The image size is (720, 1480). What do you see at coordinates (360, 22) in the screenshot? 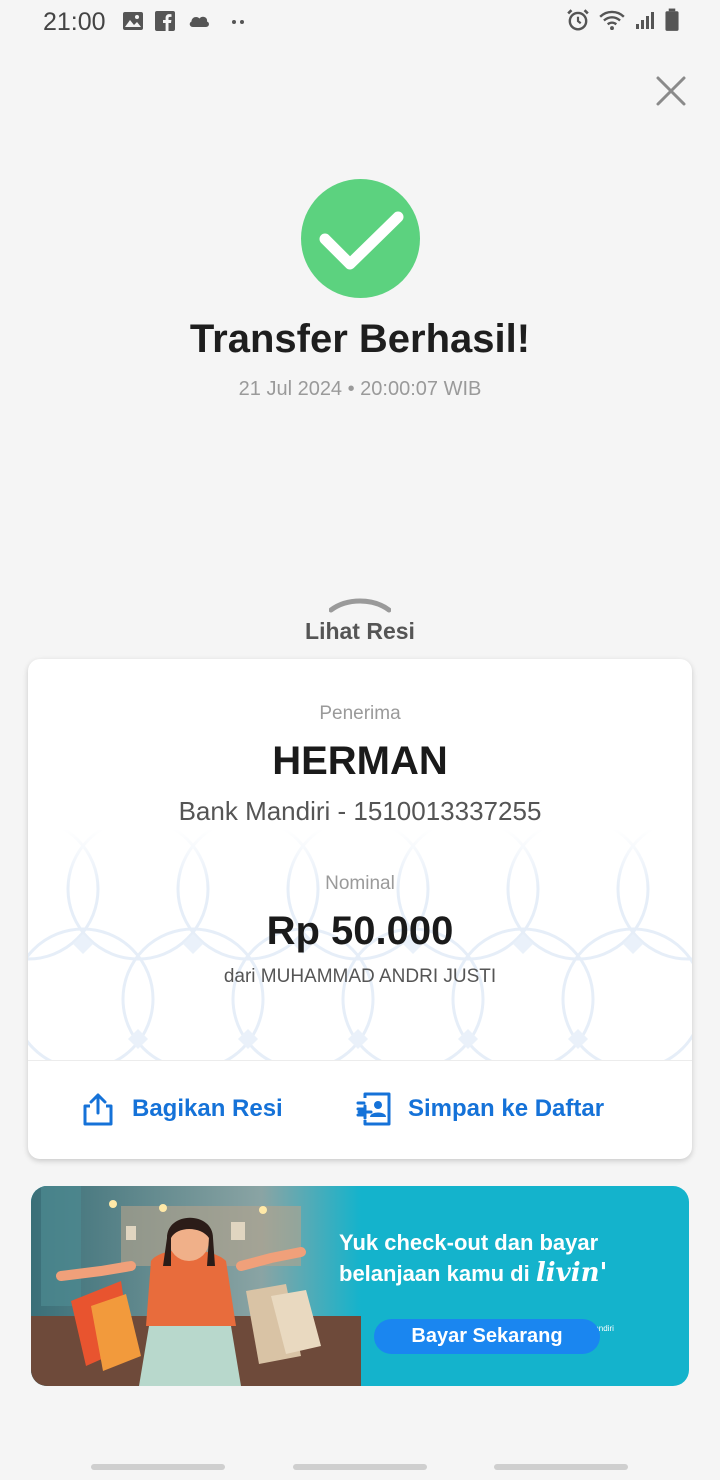
I see `status-bar: 21:00` at bounding box center [360, 22].